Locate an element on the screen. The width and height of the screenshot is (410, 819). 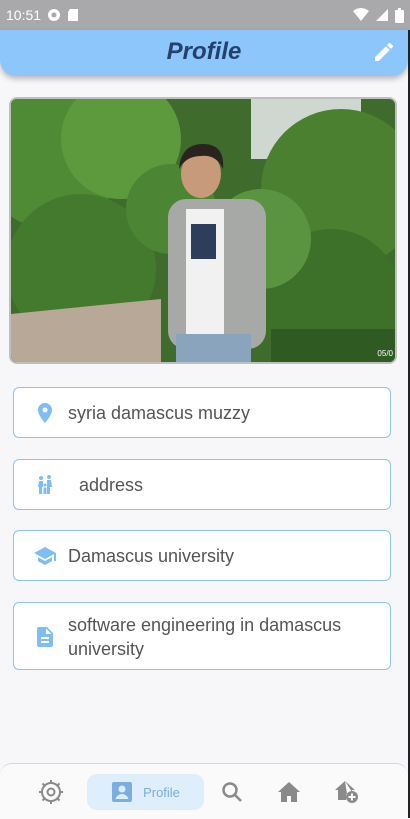
education-text: Damascus university is located at coordinates (151, 556).